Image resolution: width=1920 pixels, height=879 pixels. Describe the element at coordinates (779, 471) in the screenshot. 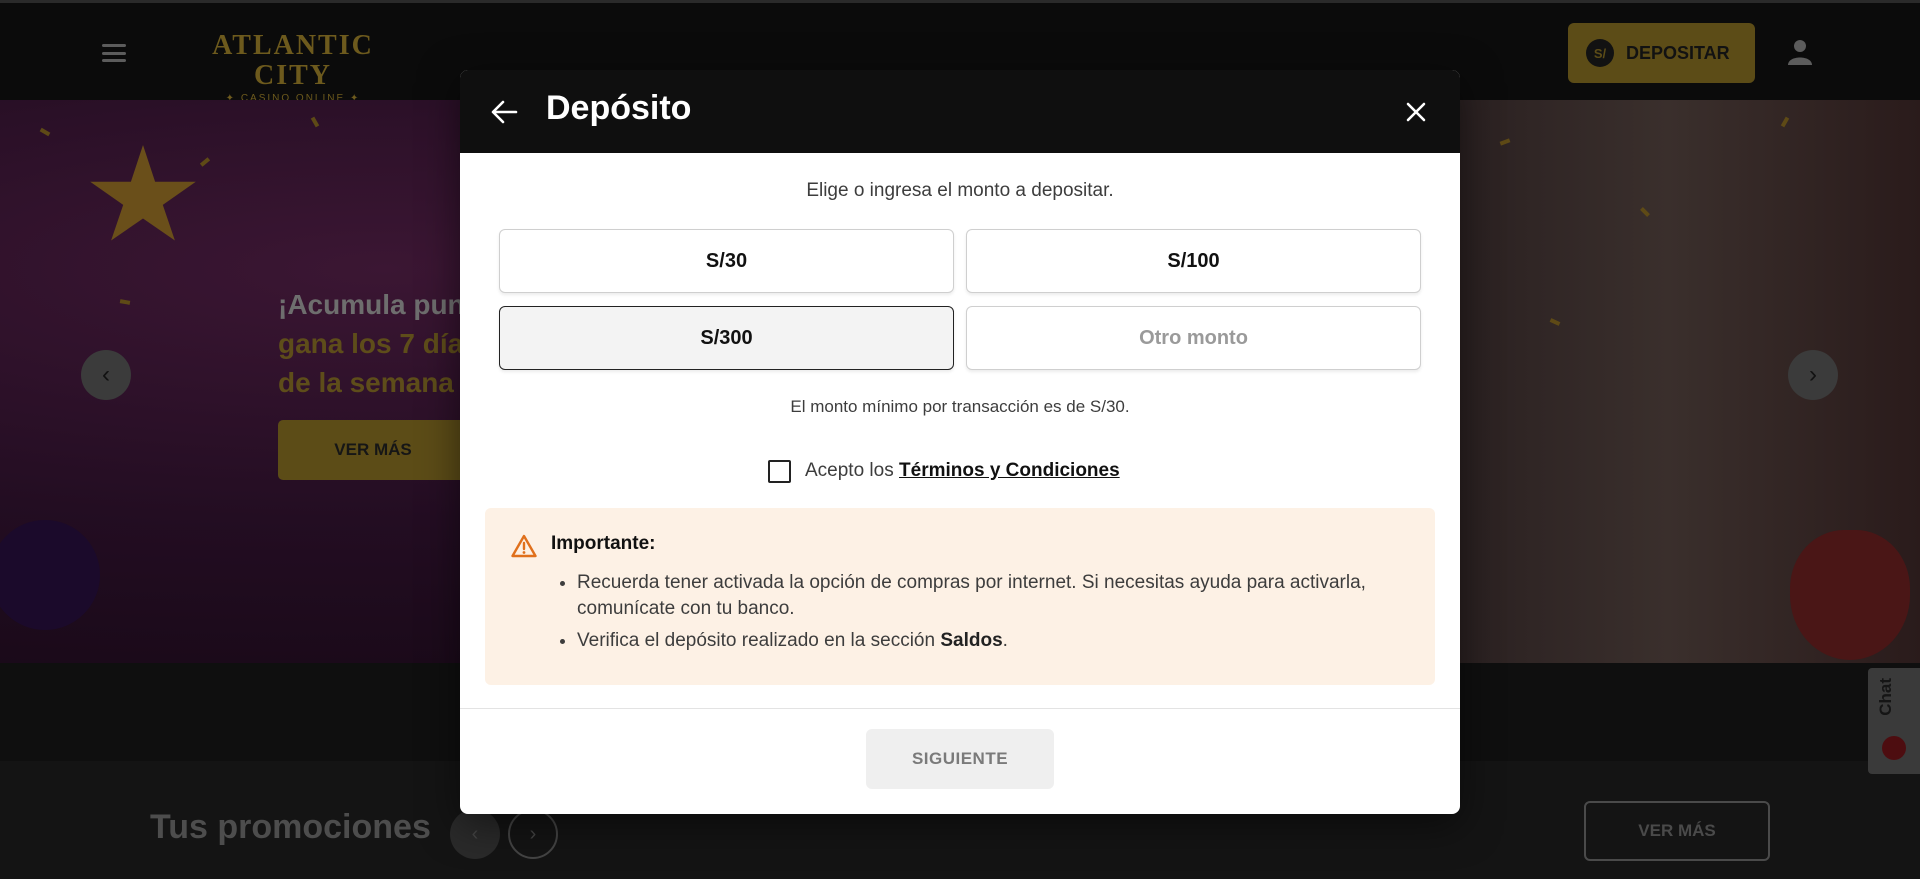

I see `terms-checkbox` at that location.